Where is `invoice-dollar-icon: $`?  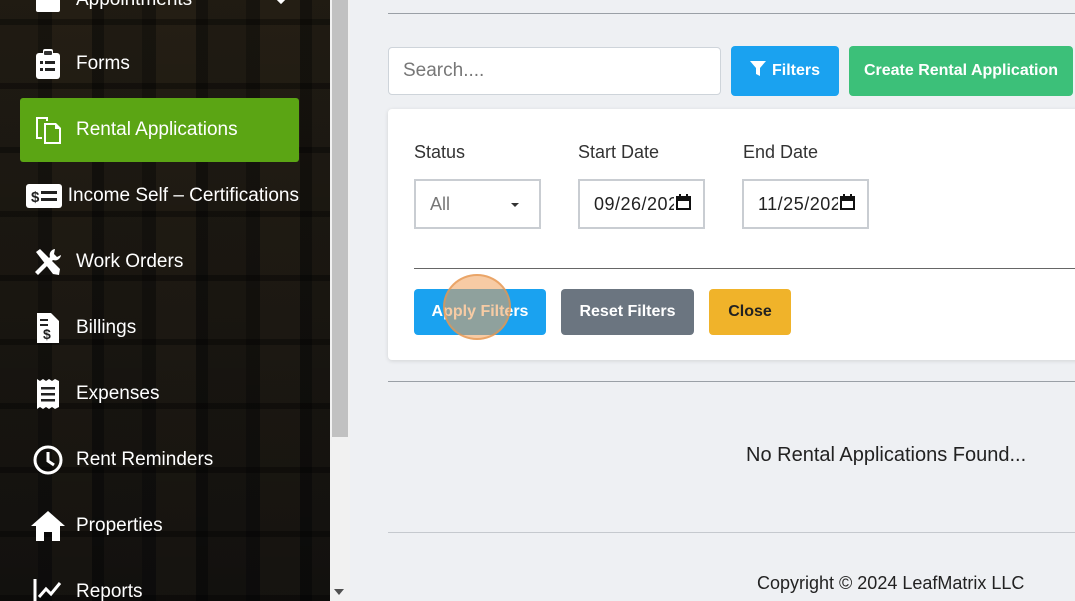 invoice-dollar-icon: $ is located at coordinates (48, 328).